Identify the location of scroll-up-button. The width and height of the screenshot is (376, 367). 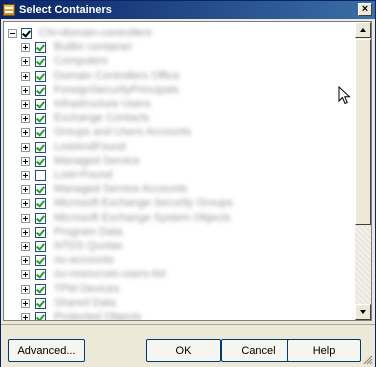
(363, 30).